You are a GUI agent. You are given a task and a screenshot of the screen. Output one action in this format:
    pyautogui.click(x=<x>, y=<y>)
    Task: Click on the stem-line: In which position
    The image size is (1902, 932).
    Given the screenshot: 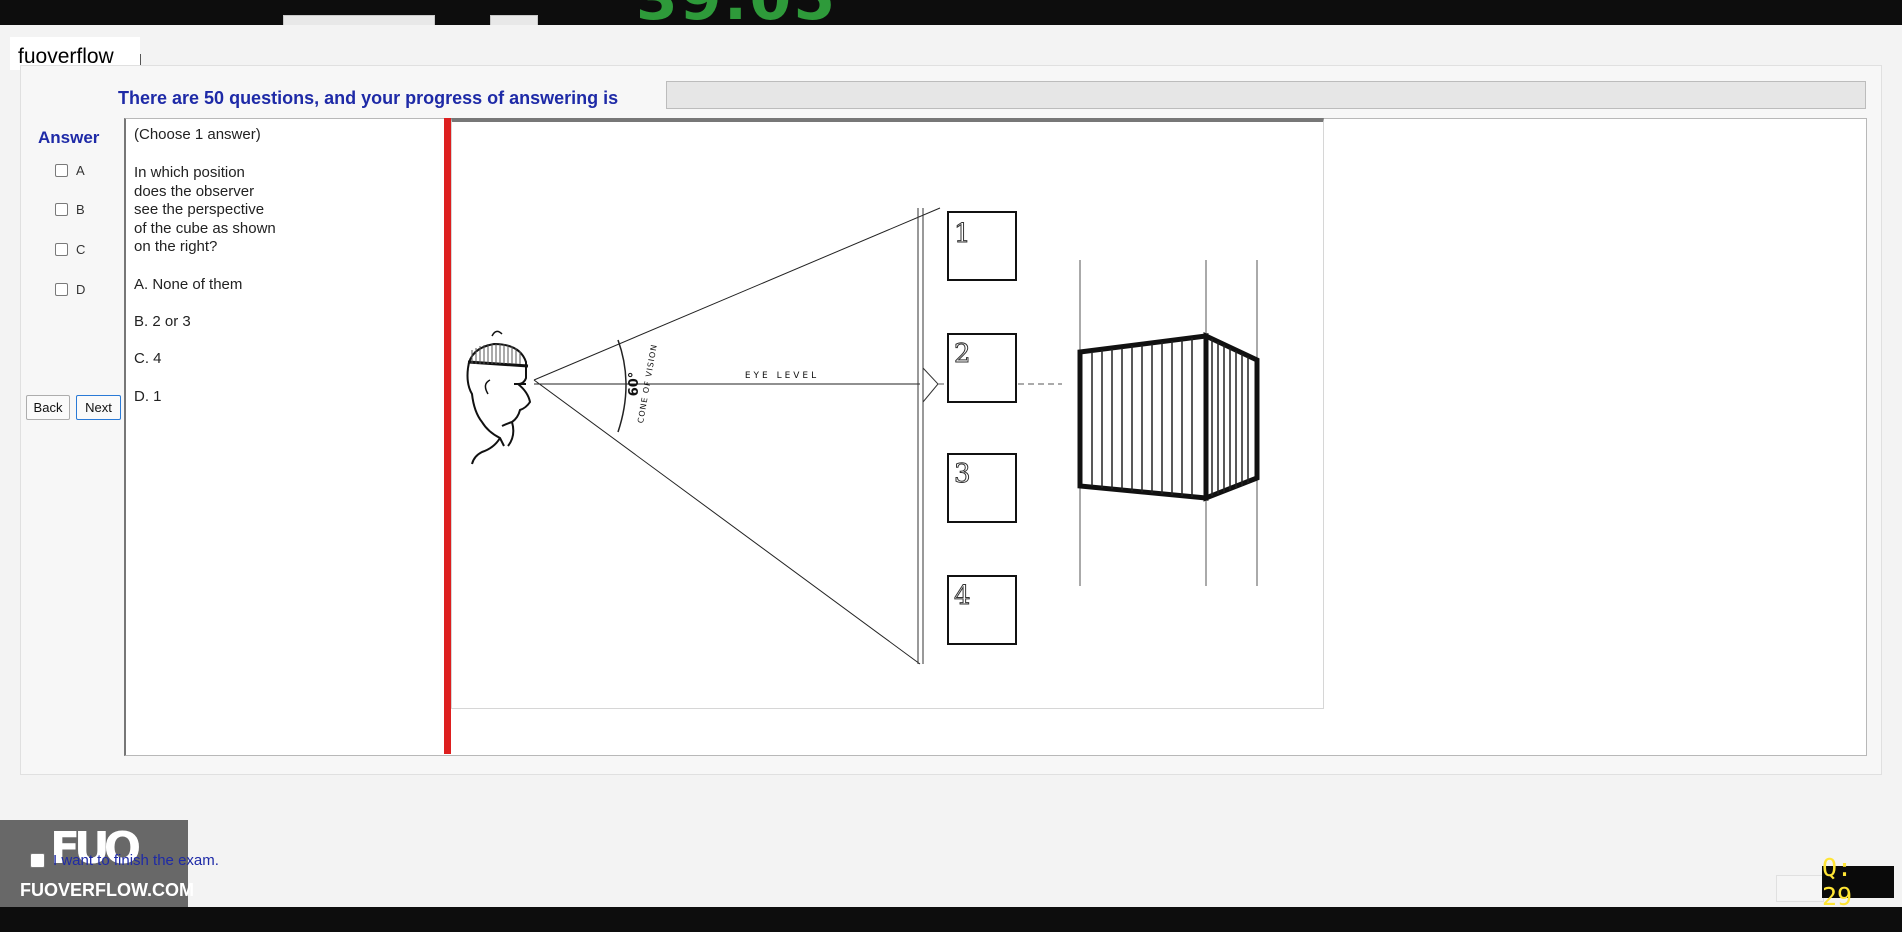 What is the action you would take?
    pyautogui.click(x=189, y=172)
    